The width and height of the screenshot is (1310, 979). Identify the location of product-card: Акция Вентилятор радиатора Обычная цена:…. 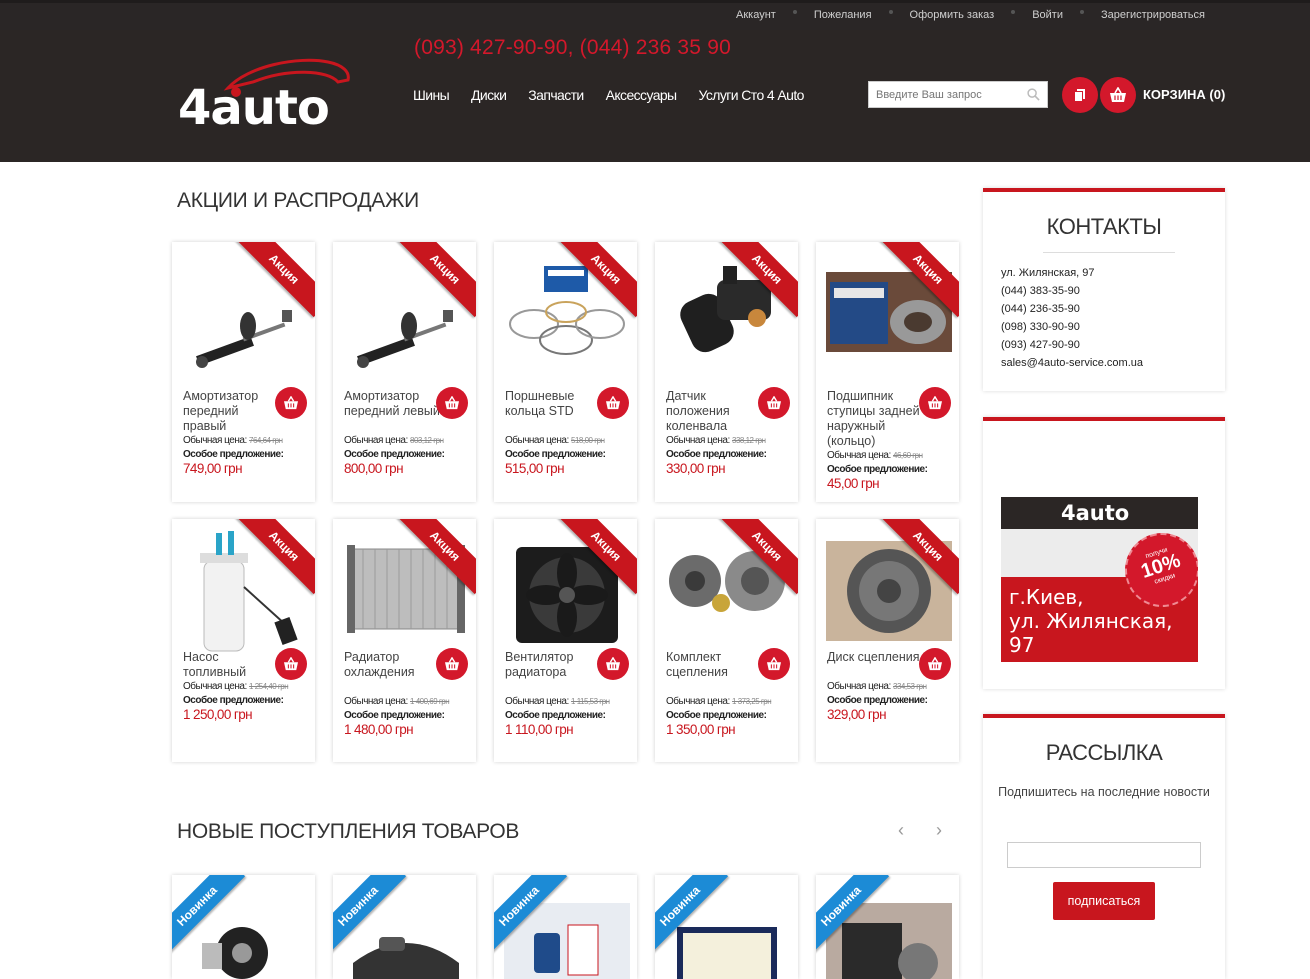
(565, 640).